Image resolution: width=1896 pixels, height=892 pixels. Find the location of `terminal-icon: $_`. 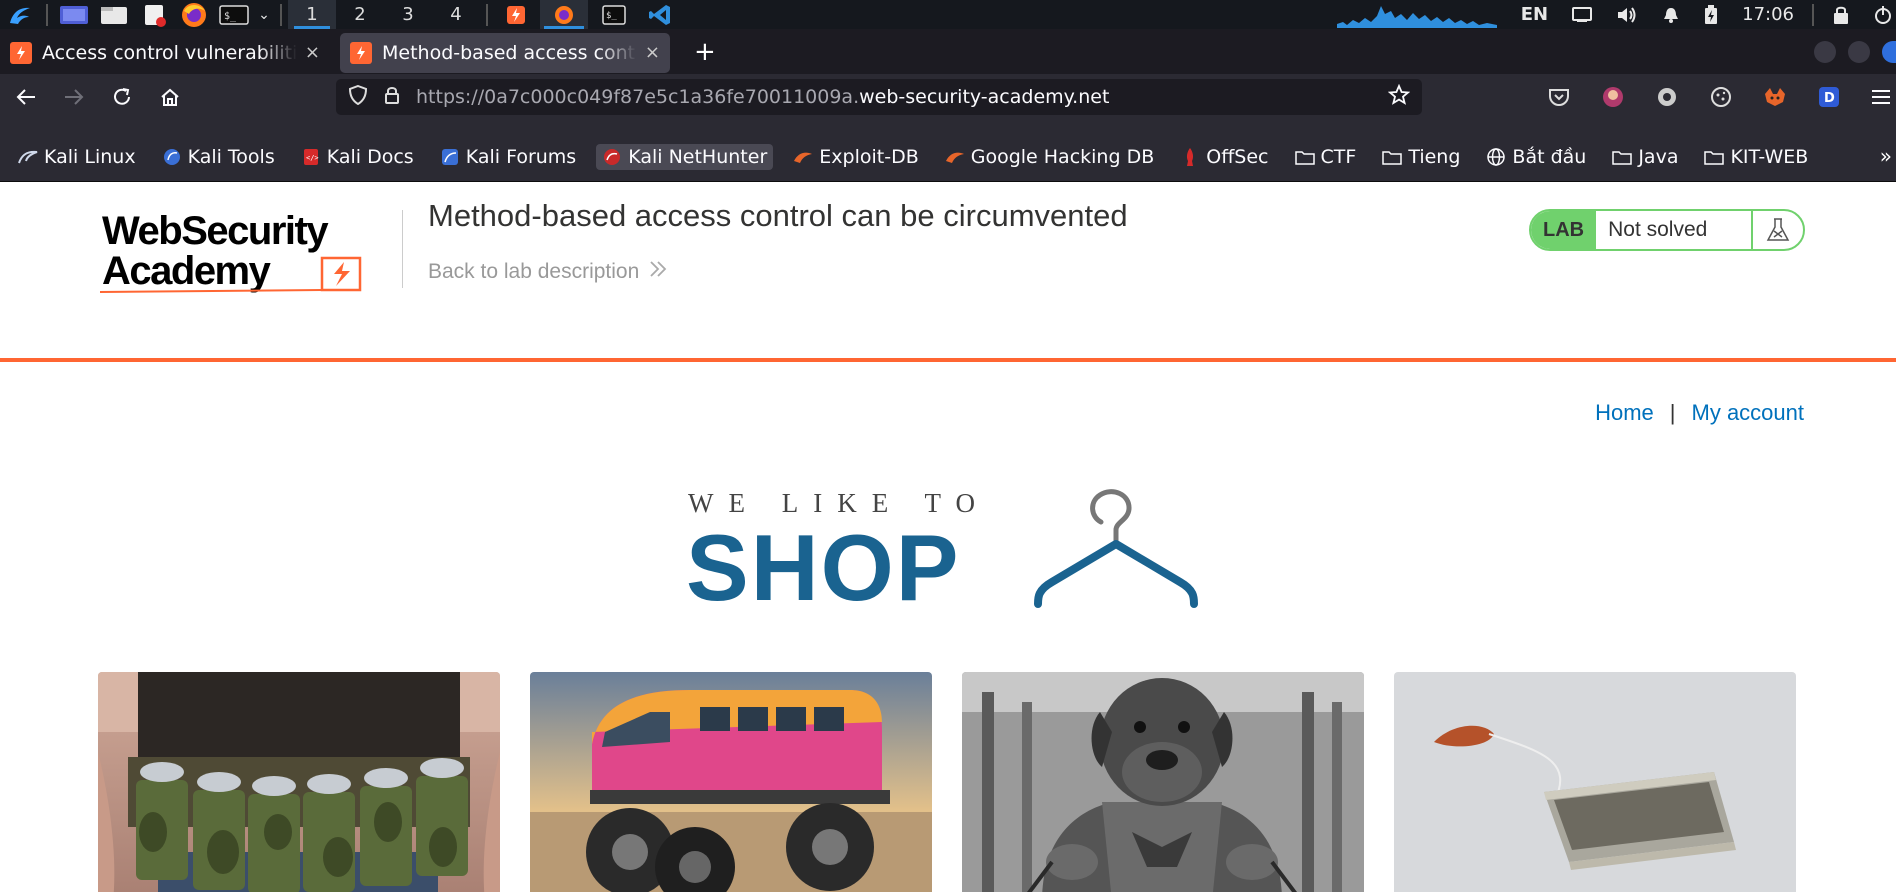

terminal-icon: $_ is located at coordinates (234, 15).